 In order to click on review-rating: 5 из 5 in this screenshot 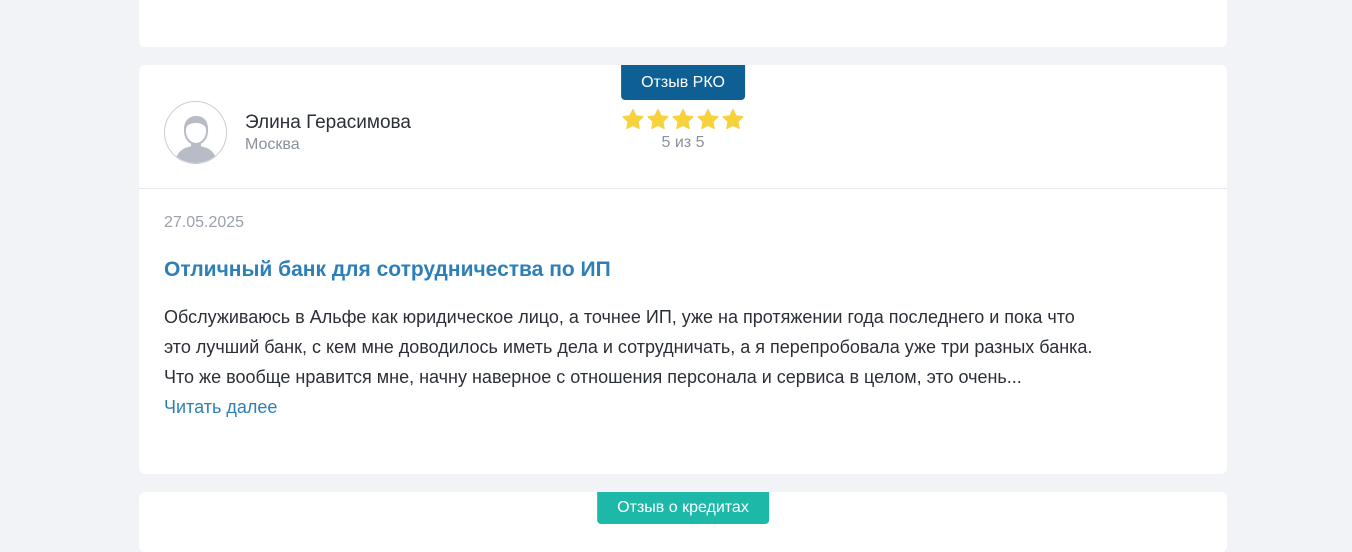, I will do `click(683, 130)`.